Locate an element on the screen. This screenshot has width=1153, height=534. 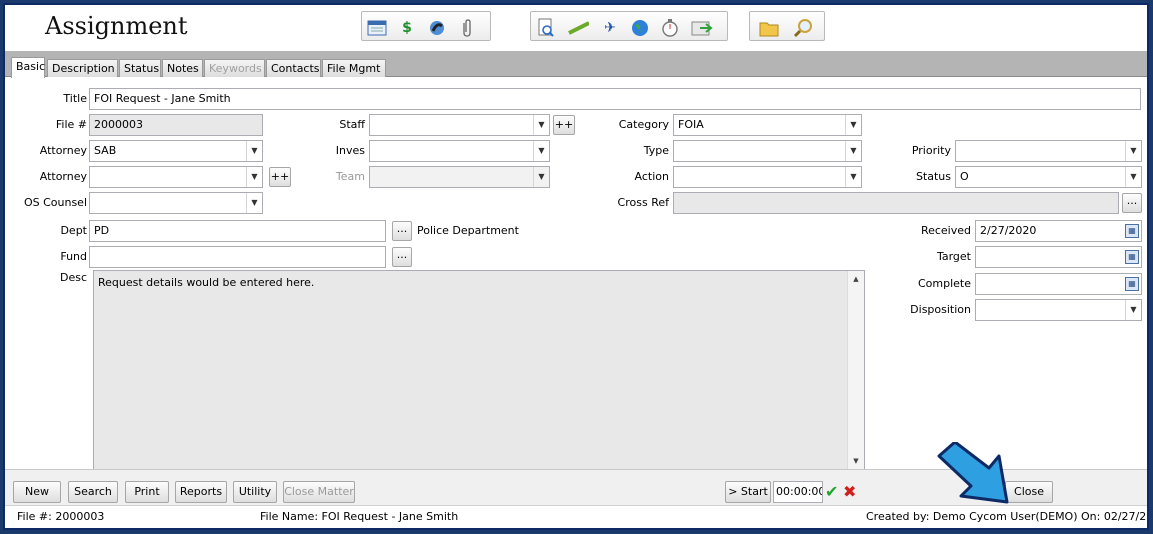
check-icon: ✔ is located at coordinates (831, 491).